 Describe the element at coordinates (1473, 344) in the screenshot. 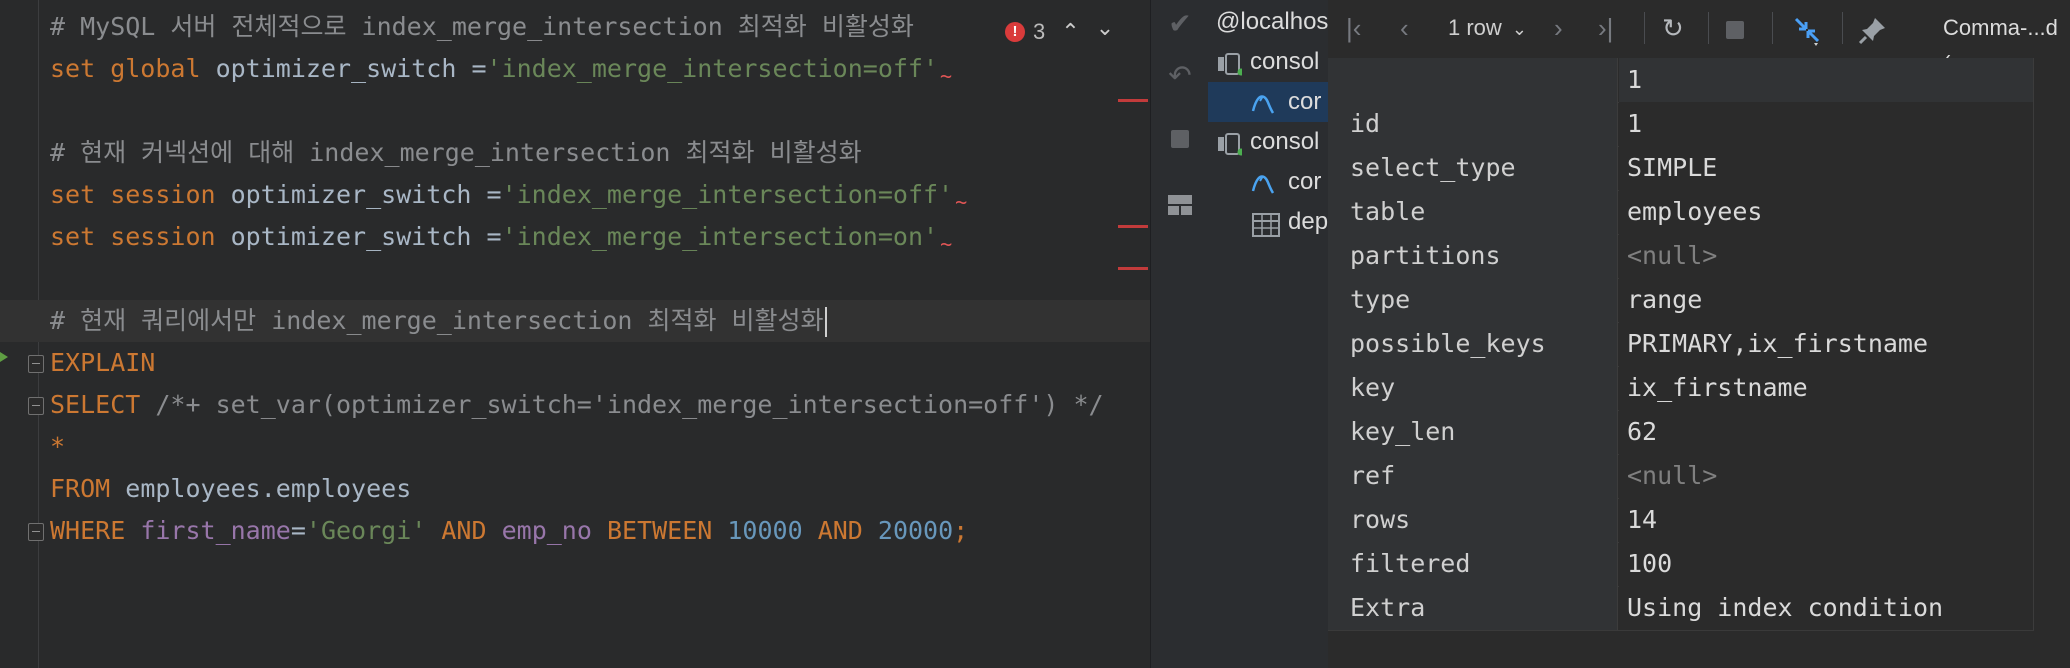

I see `field-name-cell: possible_keys` at that location.